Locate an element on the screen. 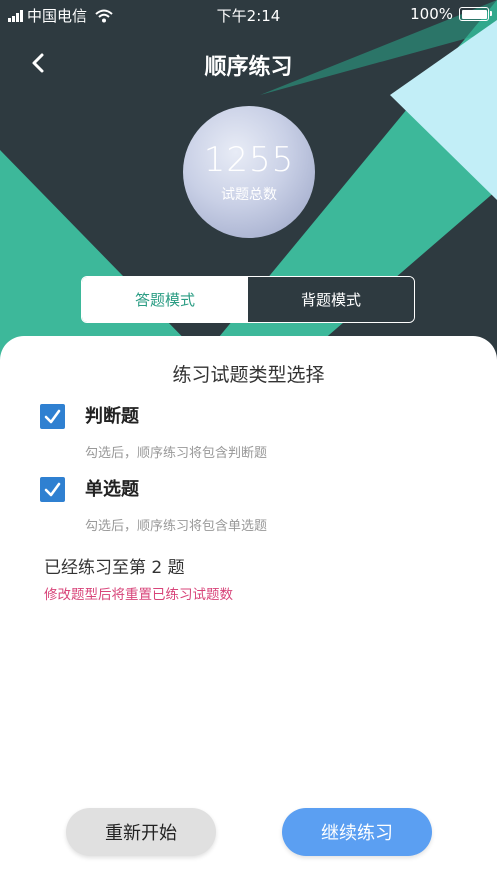 Image resolution: width=497 pixels, height=883 pixels. panel-title: 练习试题类型选择 is located at coordinates (248, 375).